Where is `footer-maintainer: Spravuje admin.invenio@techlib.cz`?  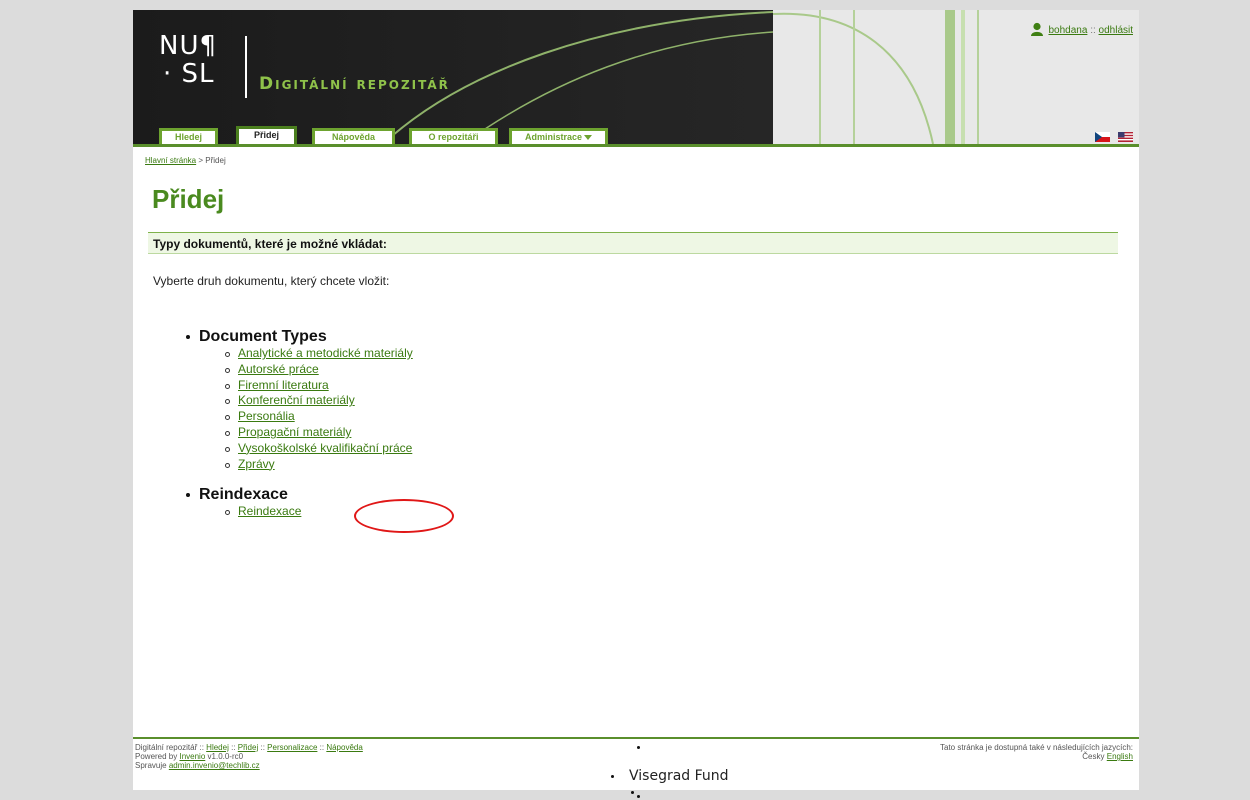 footer-maintainer: Spravuje admin.invenio@techlib.cz is located at coordinates (249, 765).